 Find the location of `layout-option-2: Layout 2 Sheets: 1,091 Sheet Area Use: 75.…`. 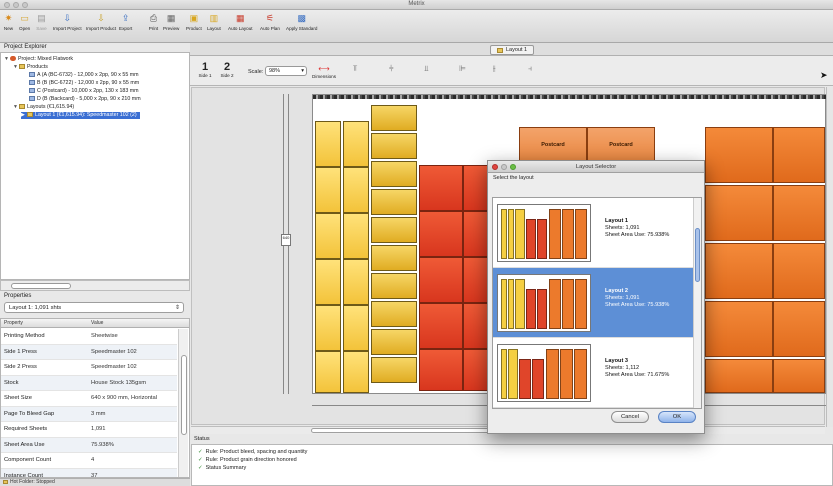

layout-option-2: Layout 2 Sheets: 1,091 Sheet Area Use: 75.… is located at coordinates (594, 303).